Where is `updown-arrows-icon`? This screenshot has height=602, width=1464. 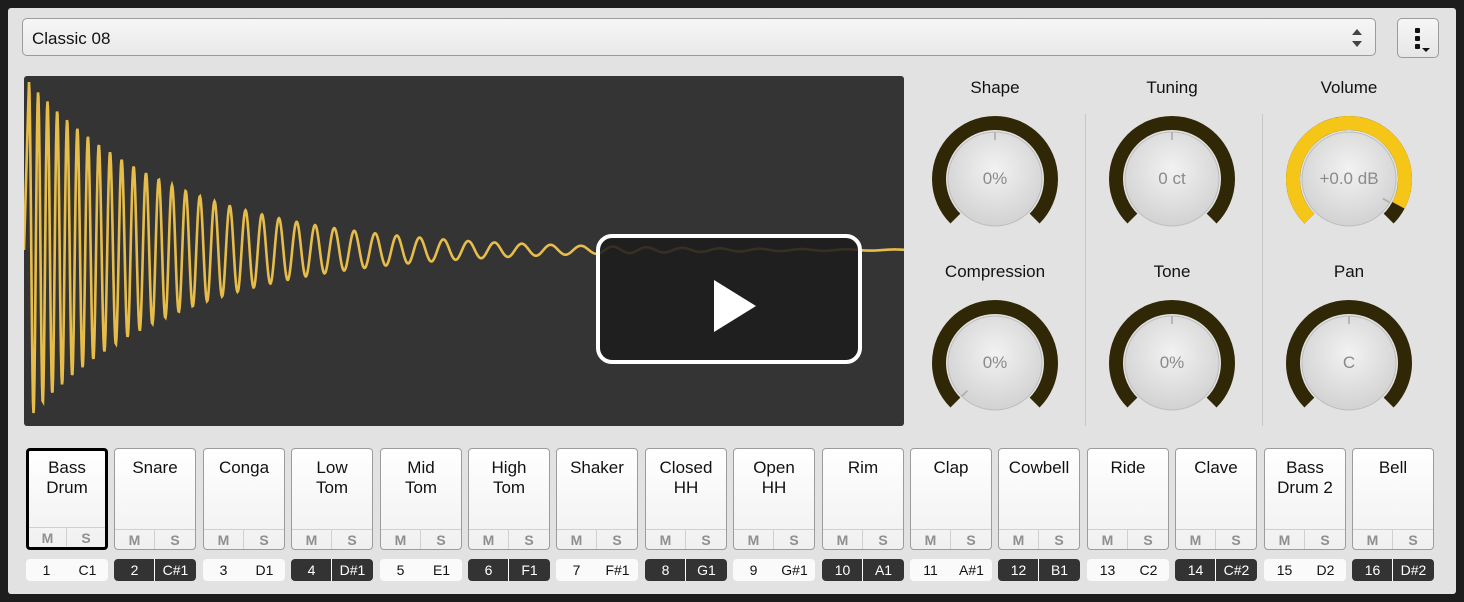 updown-arrows-icon is located at coordinates (1357, 38).